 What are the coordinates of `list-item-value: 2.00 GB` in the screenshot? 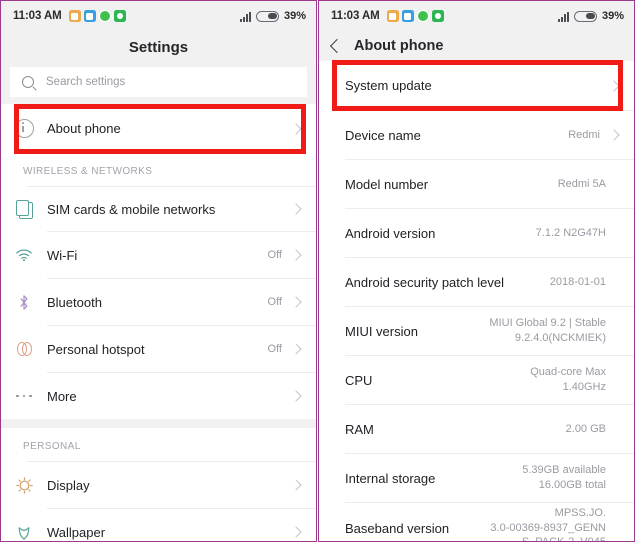 It's located at (585, 428).